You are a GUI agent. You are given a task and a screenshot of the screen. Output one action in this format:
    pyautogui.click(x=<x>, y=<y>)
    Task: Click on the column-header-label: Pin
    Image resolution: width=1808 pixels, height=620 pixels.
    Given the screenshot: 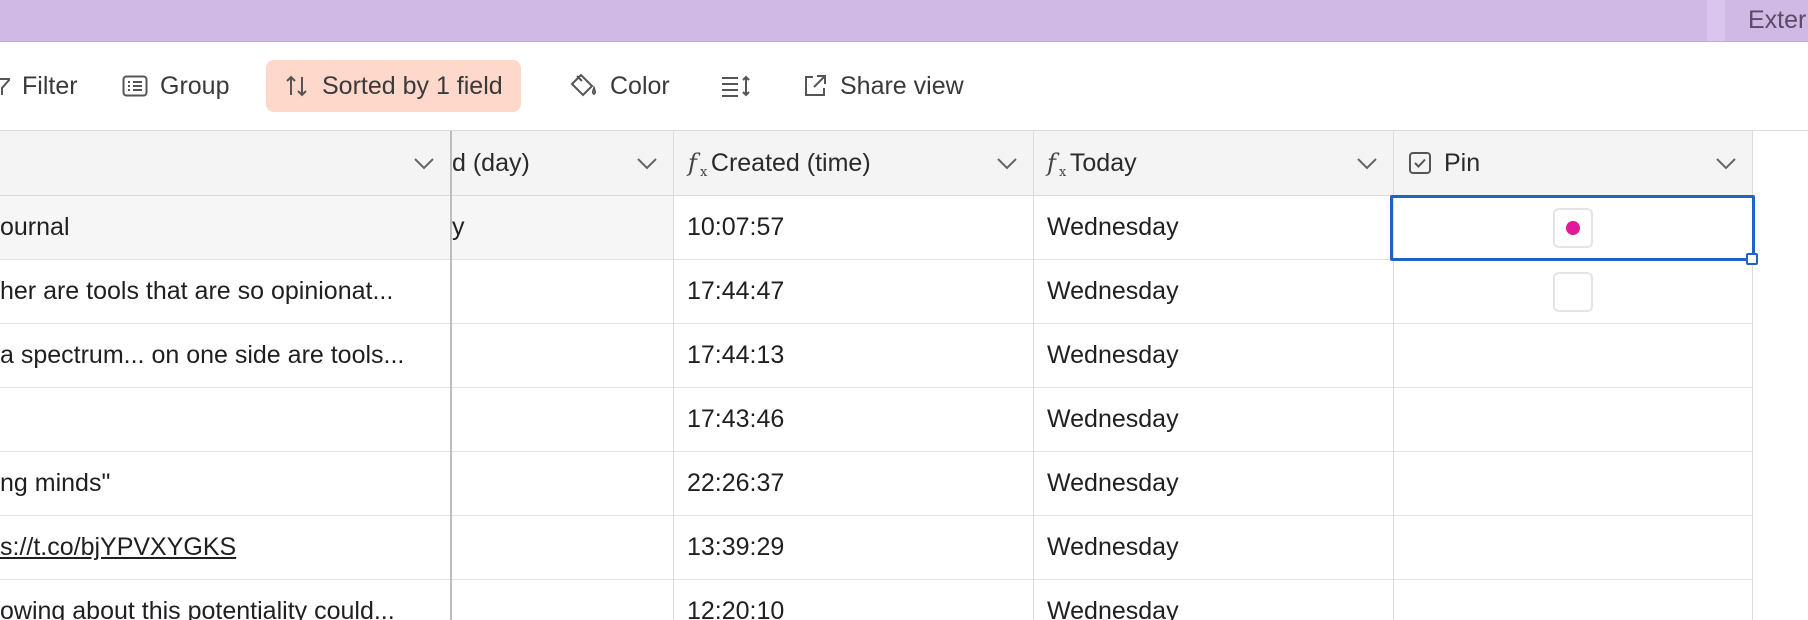 What is the action you would take?
    pyautogui.click(x=1462, y=162)
    